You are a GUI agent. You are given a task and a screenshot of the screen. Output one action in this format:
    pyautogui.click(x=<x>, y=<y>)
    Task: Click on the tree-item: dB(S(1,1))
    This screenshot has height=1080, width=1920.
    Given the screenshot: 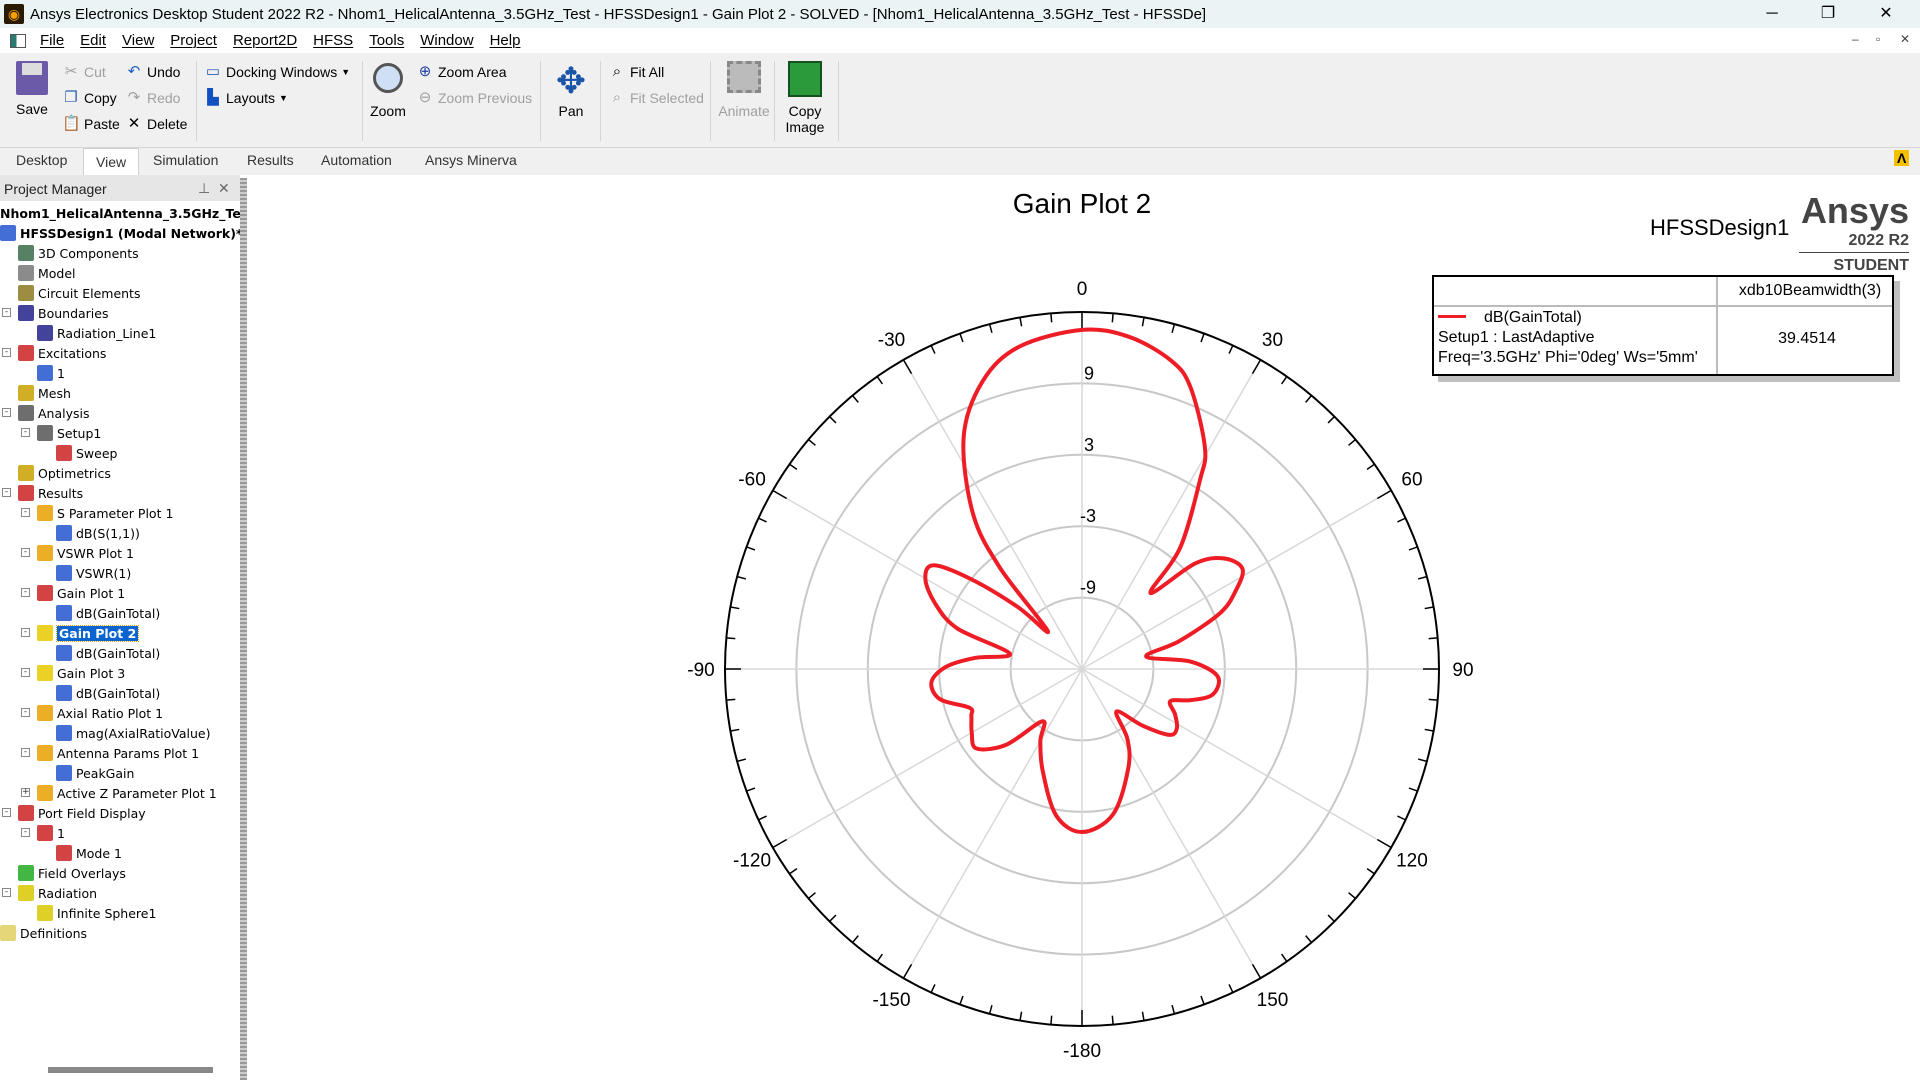 What is the action you would take?
    pyautogui.click(x=98, y=533)
    